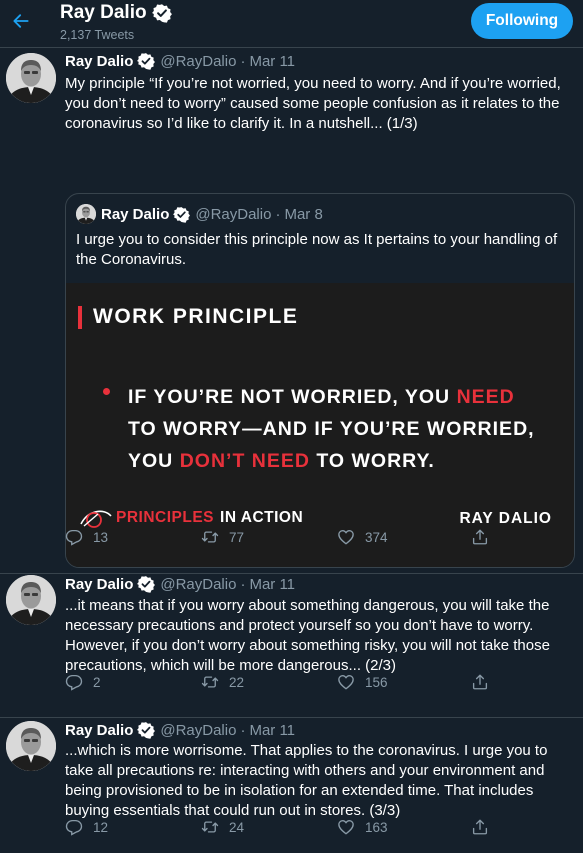 Image resolution: width=583 pixels, height=853 pixels. What do you see at coordinates (222, 537) in the screenshot?
I see `retweet-button: 77` at bounding box center [222, 537].